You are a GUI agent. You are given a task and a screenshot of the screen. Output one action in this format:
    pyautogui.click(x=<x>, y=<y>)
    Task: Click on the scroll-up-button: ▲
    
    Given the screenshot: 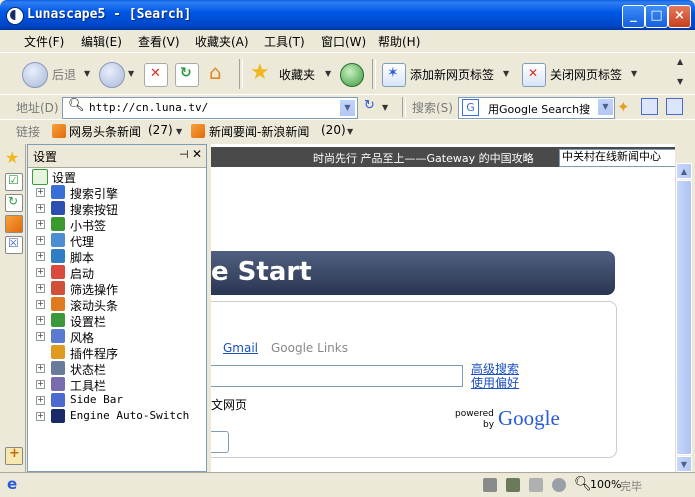 What is the action you would take?
    pyautogui.click(x=684, y=171)
    